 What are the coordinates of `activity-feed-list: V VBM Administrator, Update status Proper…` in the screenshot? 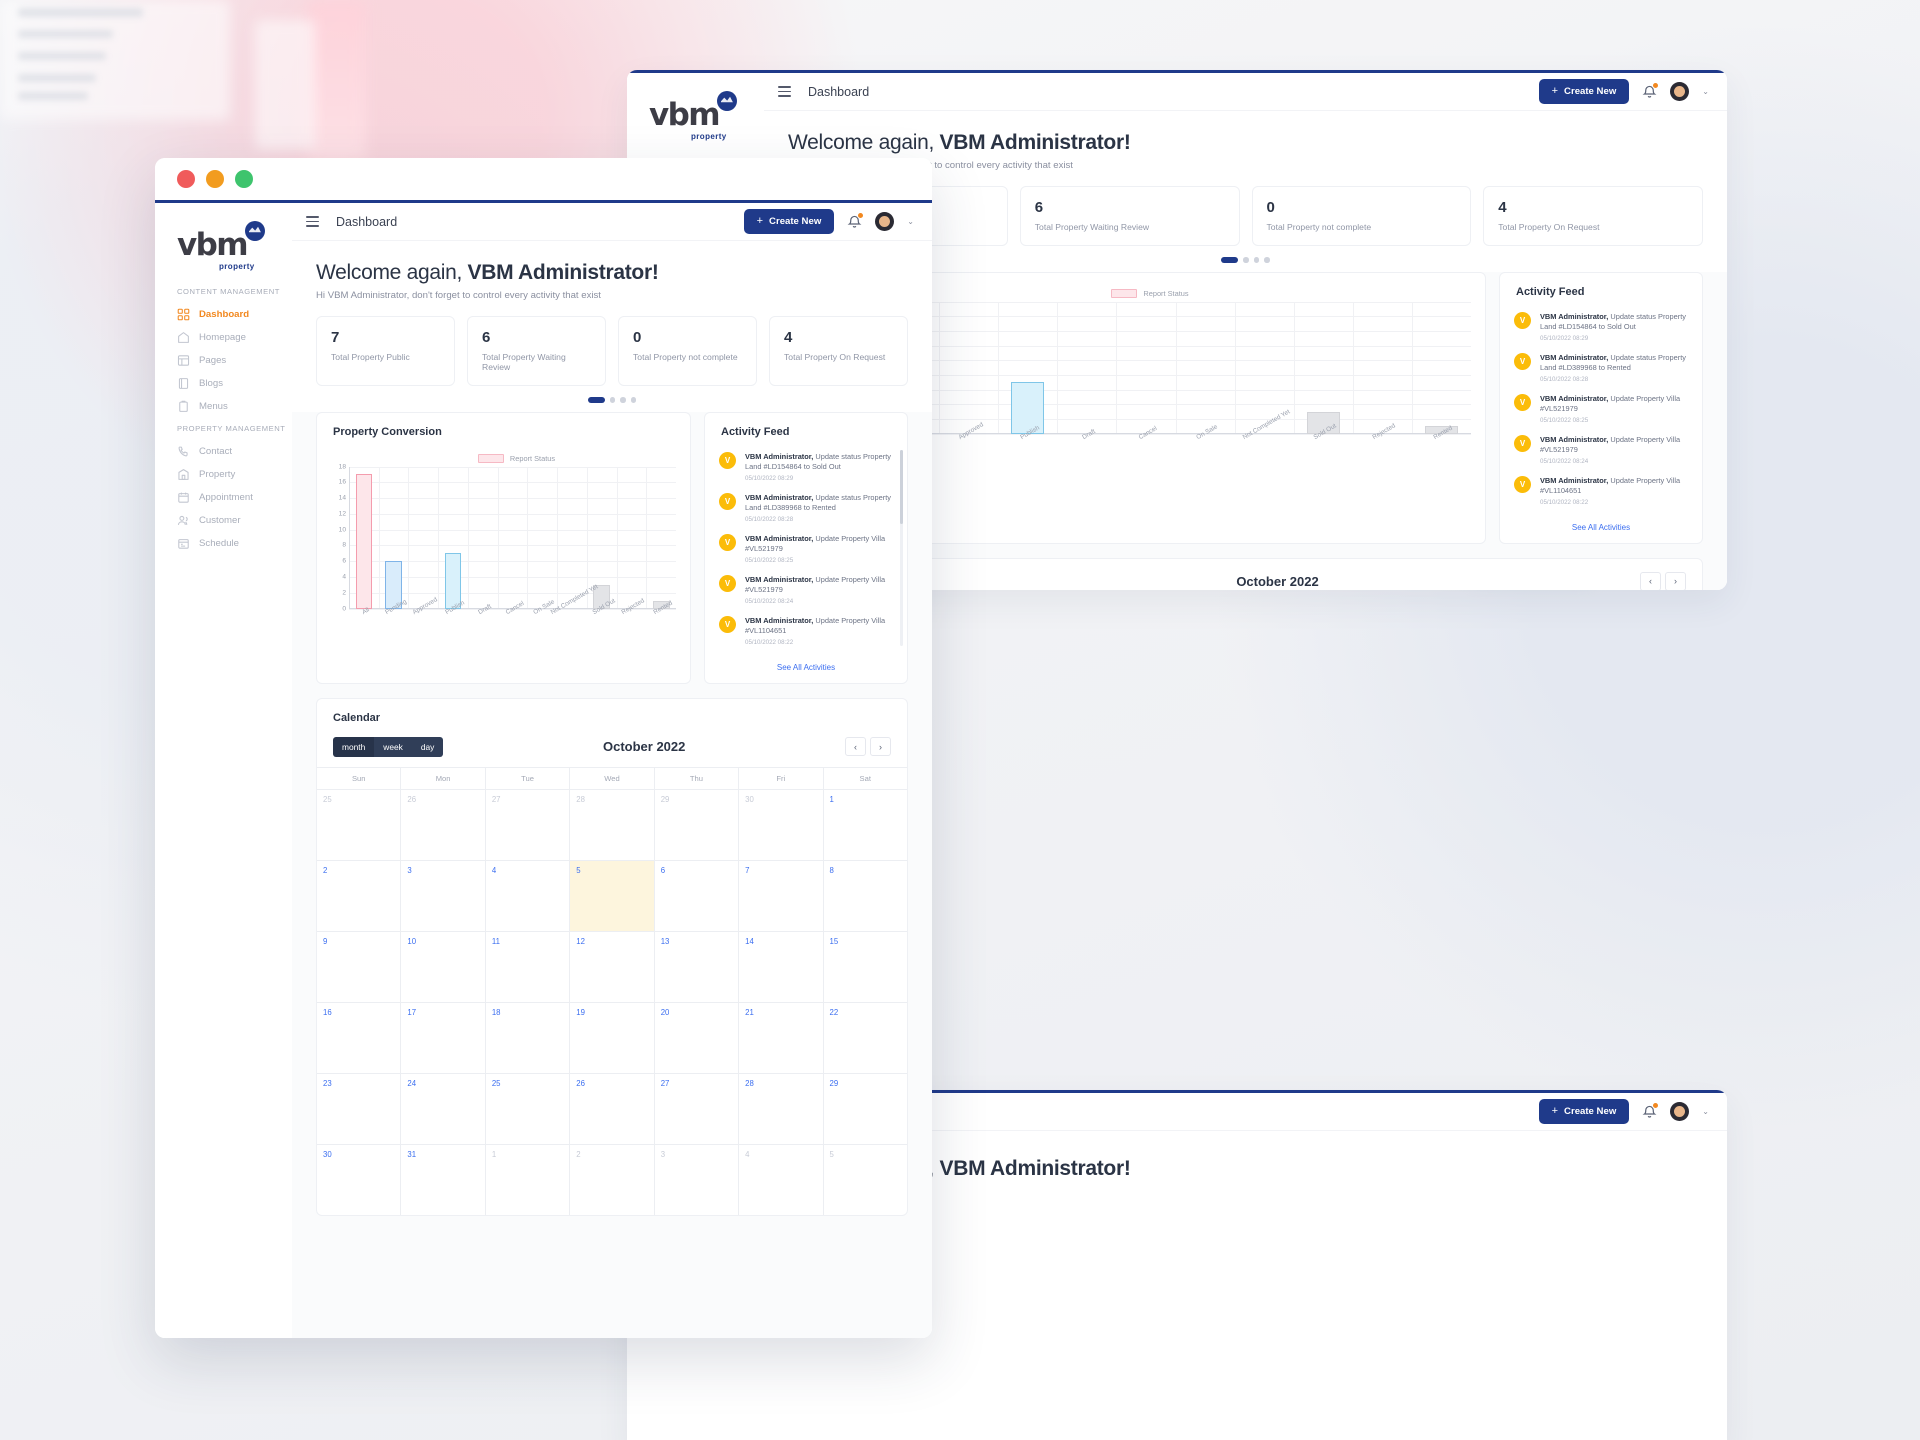 It's located at (806, 547).